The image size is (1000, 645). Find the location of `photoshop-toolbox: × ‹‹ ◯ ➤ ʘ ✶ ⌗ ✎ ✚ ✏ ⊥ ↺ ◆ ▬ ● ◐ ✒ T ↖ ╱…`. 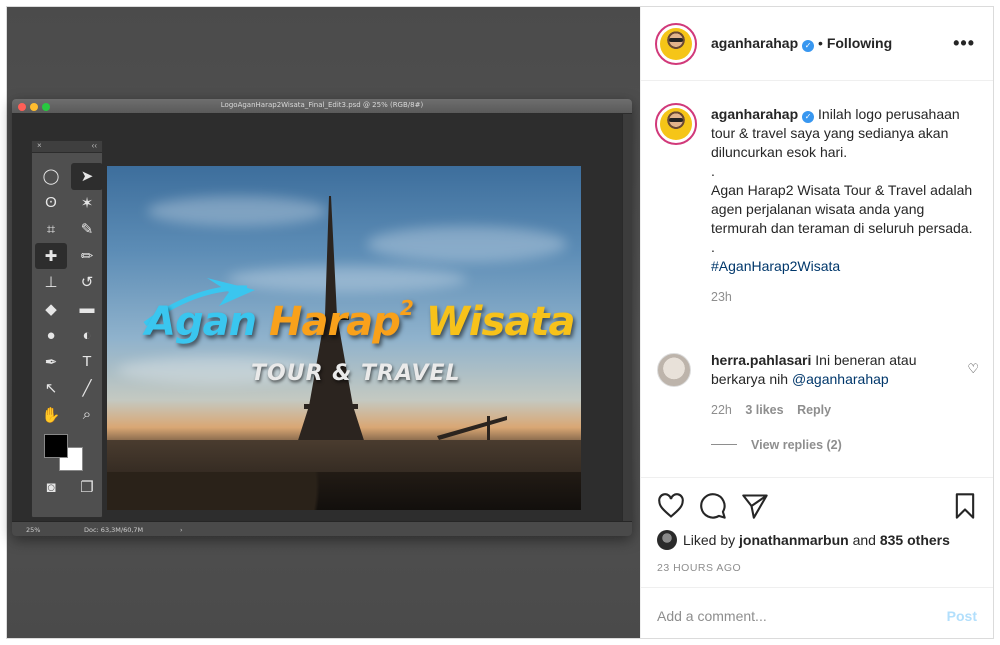

photoshop-toolbox: × ‹‹ ◯ ➤ ʘ ✶ ⌗ ✎ ✚ ✏ ⊥ ↺ ◆ ▬ ● ◐ ✒ T ↖ ╱… is located at coordinates (67, 329).